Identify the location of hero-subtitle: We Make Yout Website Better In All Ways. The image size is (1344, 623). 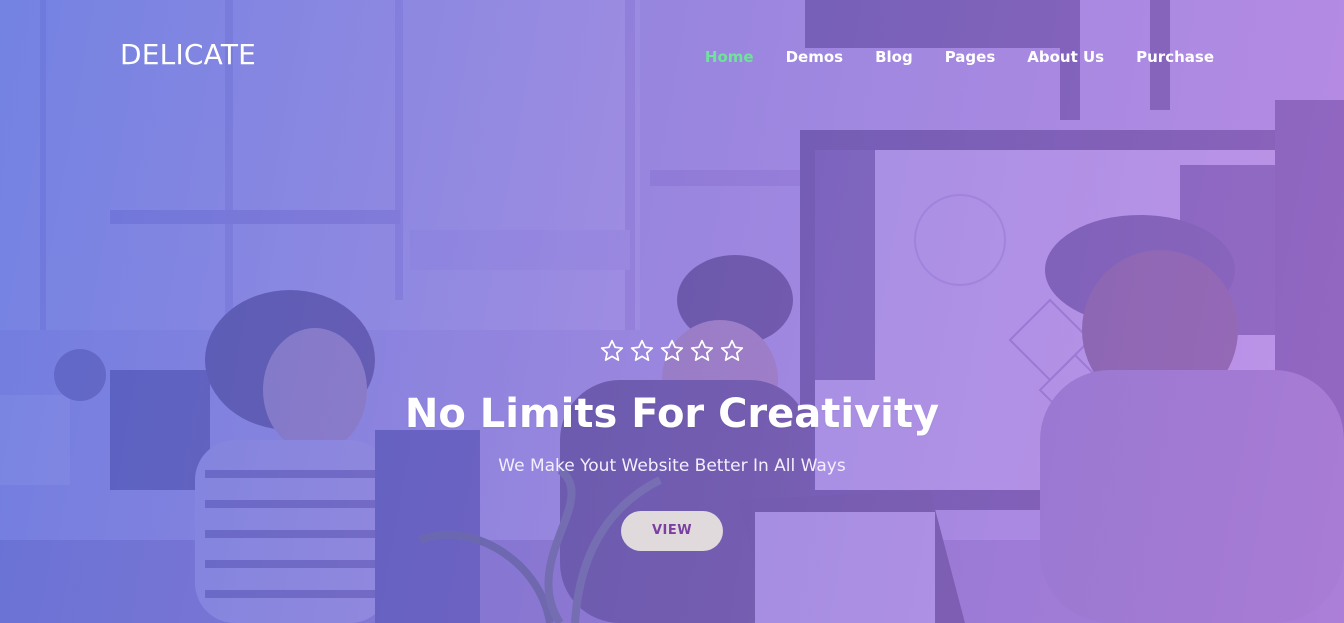
(672, 466).